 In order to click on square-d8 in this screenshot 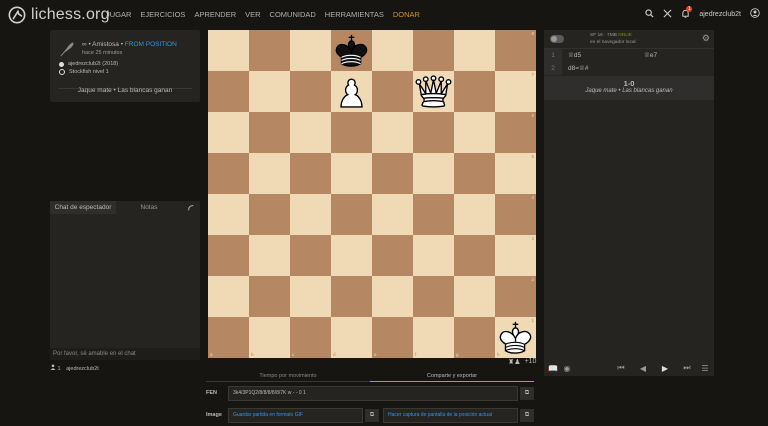, I will do `click(351, 50)`.